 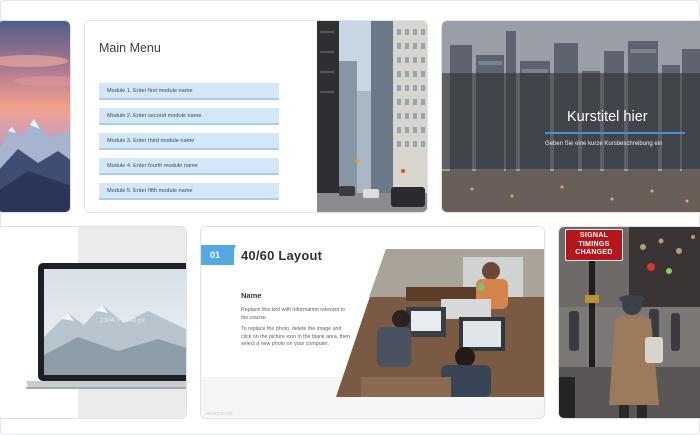 I want to click on sunset-mountain-image, so click(x=35, y=116).